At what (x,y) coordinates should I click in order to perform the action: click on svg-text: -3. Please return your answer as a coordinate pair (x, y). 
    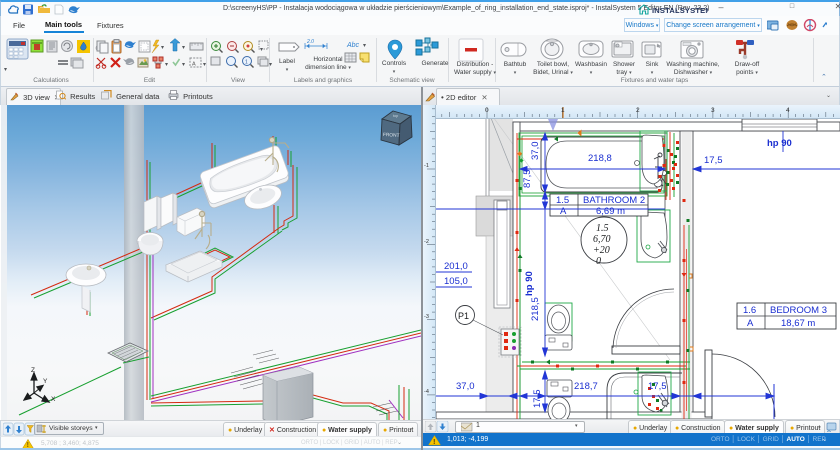
    Looking at the image, I should click on (426, 317).